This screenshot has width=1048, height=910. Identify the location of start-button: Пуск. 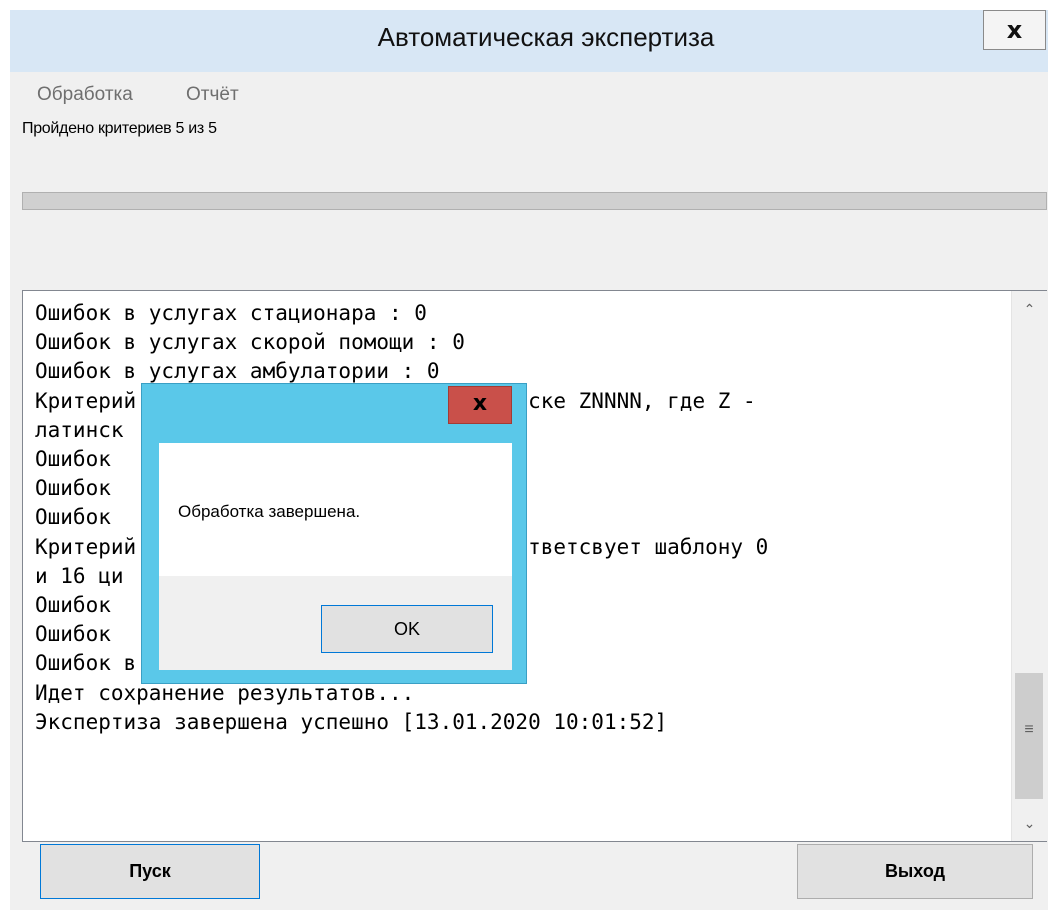
(150, 871).